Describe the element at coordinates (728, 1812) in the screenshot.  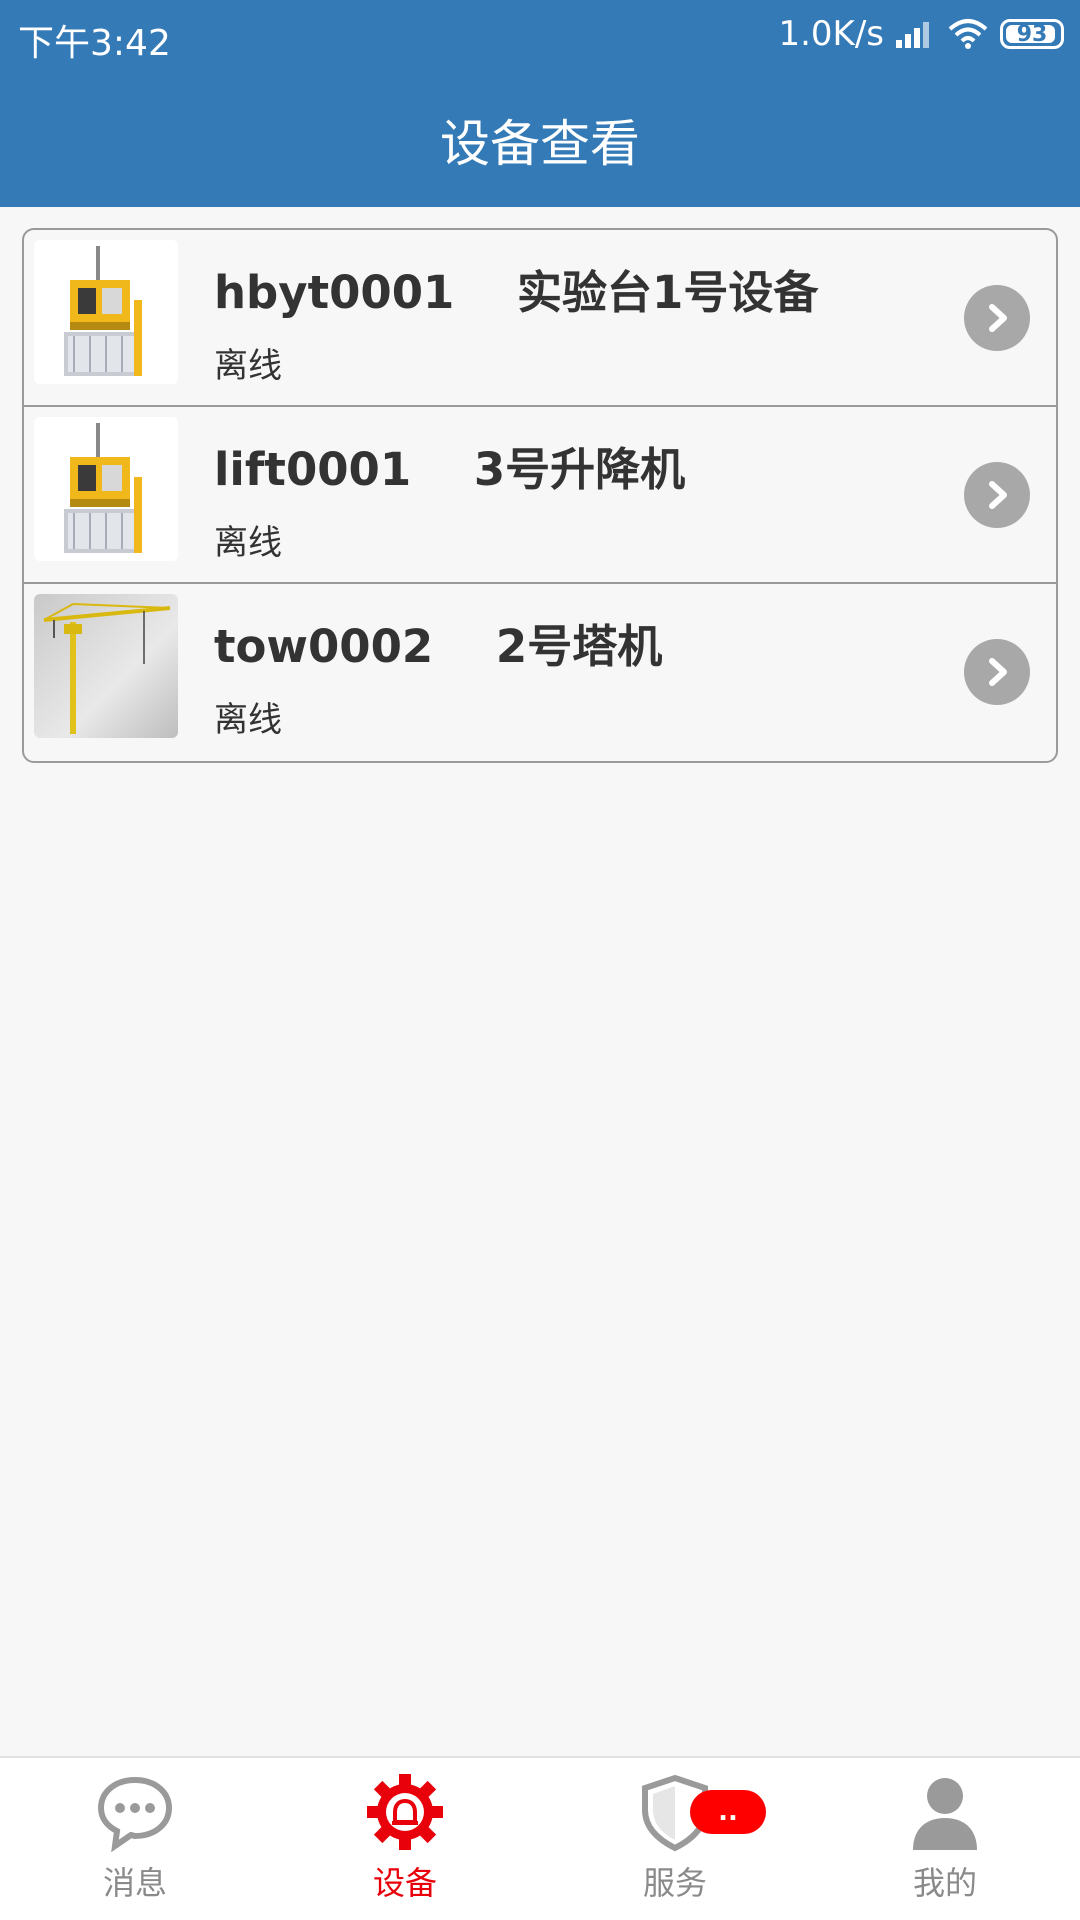
I see `notification-badge: ..` at that location.